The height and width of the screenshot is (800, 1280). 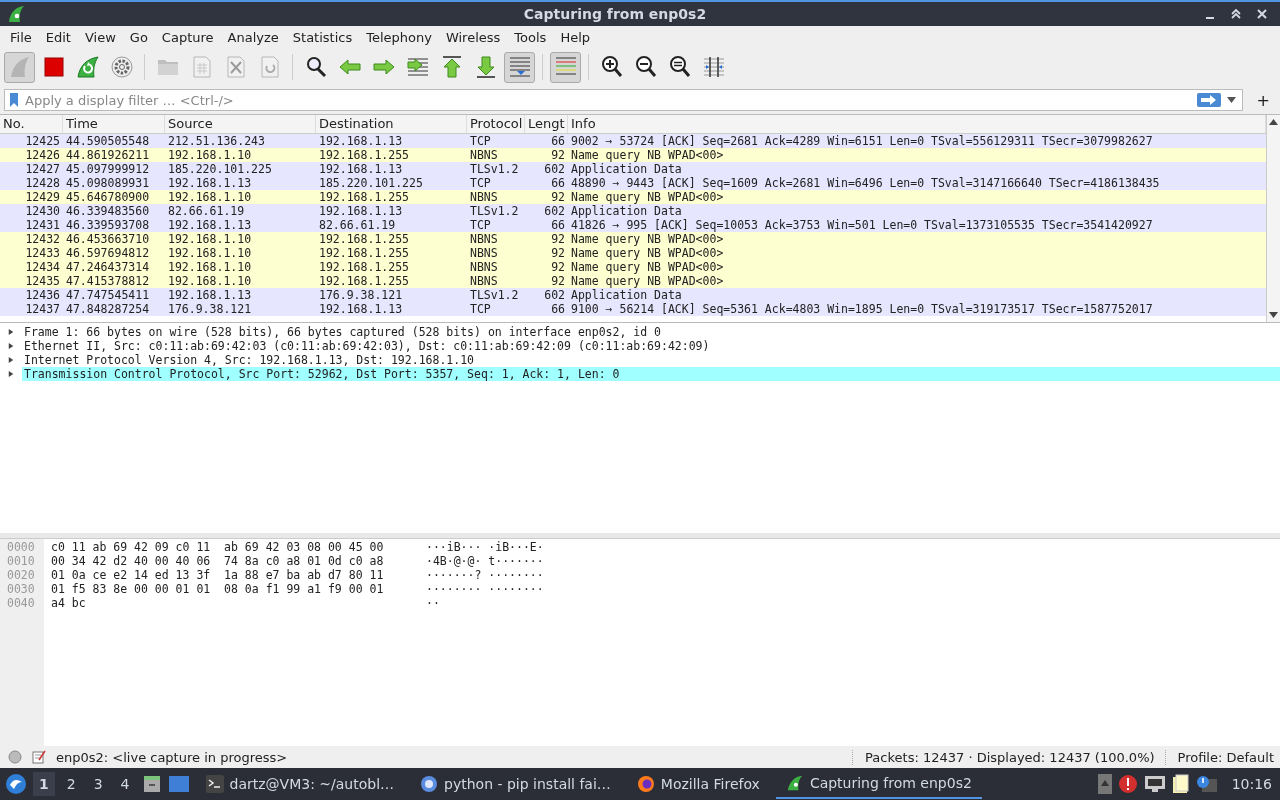 I want to click on table-cell-text: 46.339593708, so click(x=108, y=225).